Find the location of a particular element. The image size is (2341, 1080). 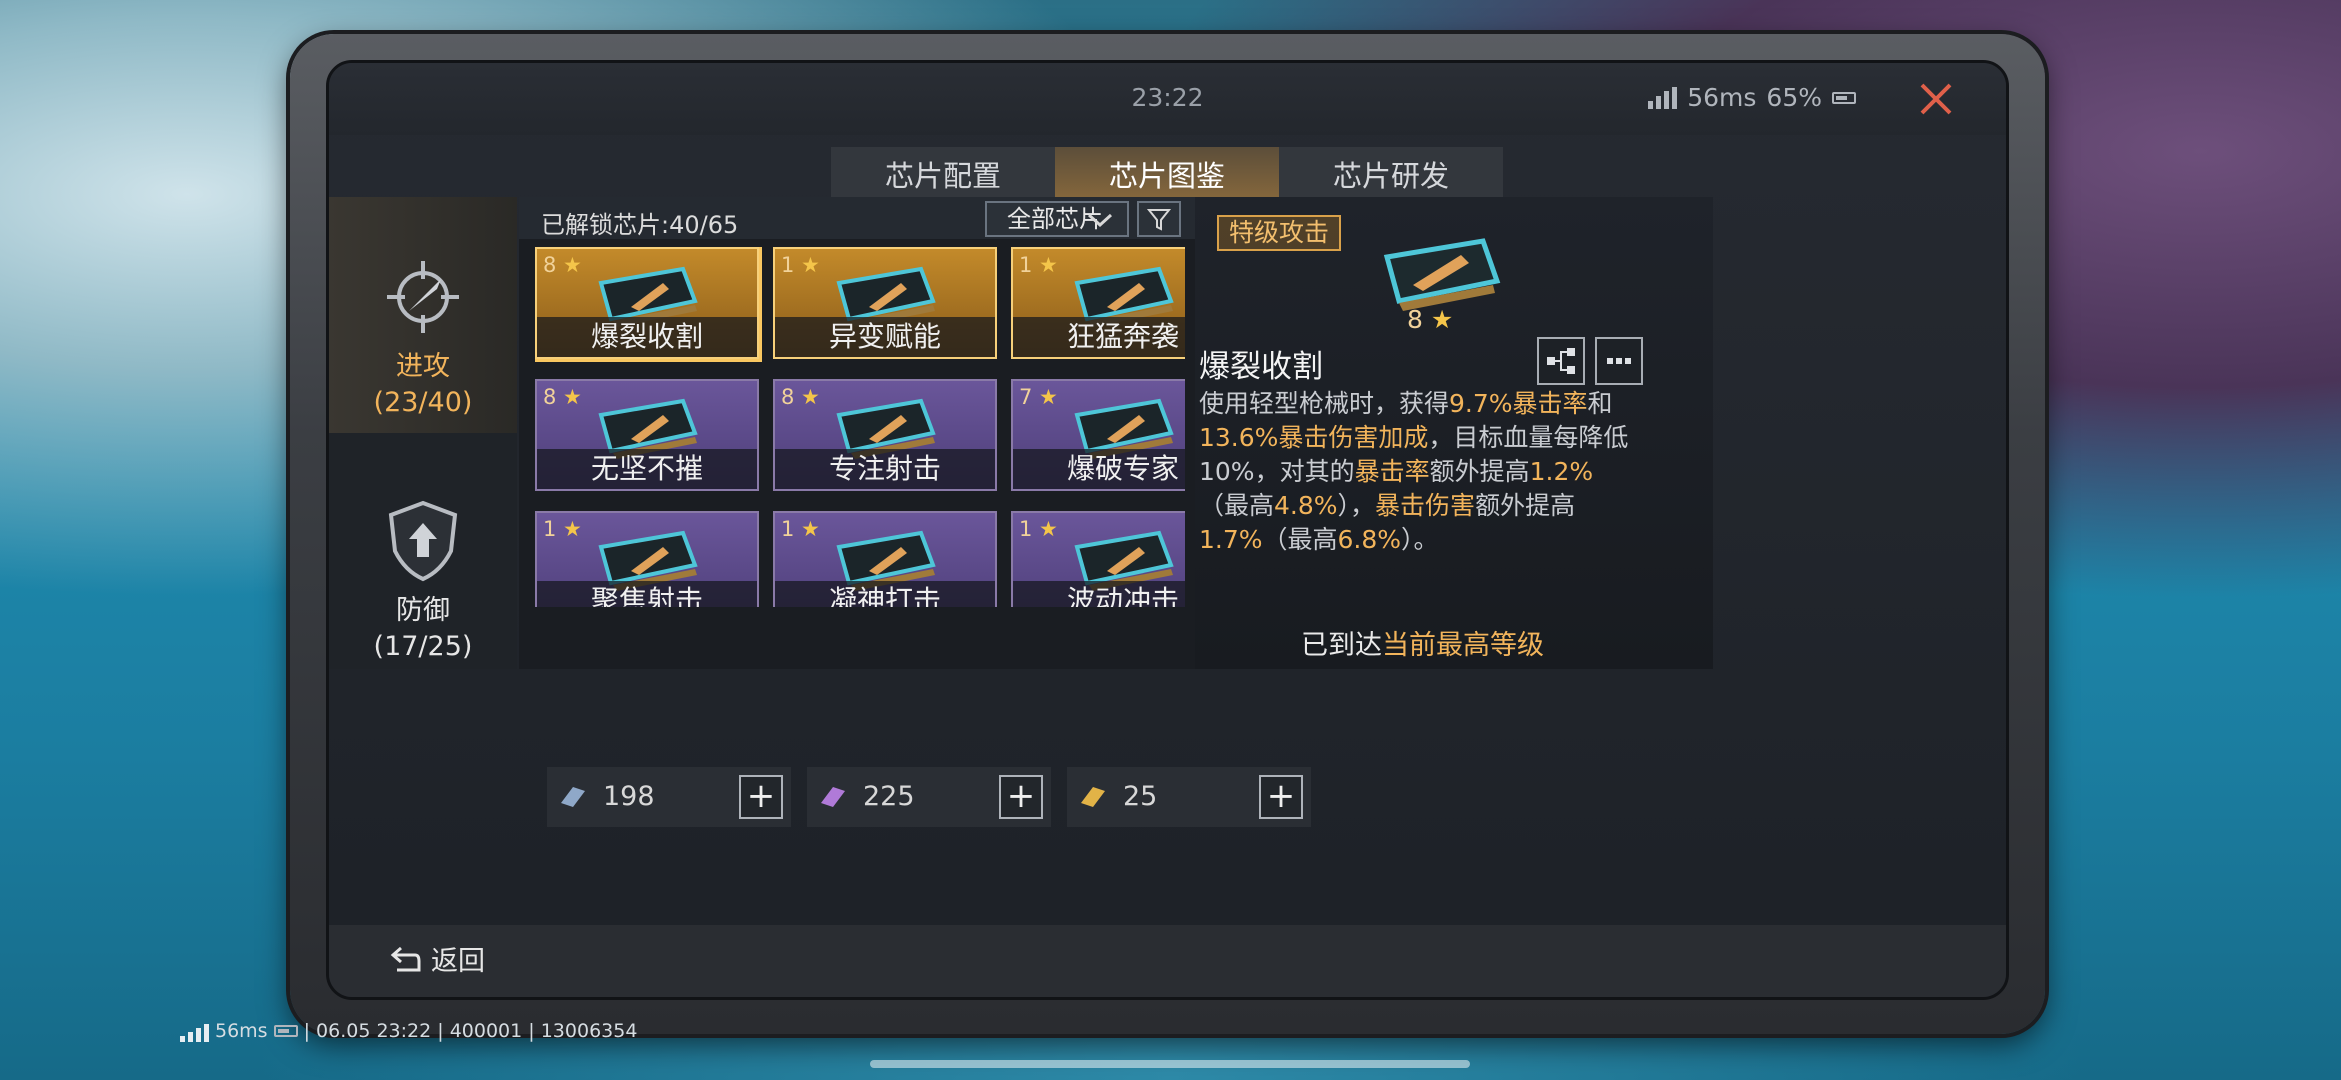

chip-card: 1 ★ 异变赋能 is located at coordinates (885, 303).